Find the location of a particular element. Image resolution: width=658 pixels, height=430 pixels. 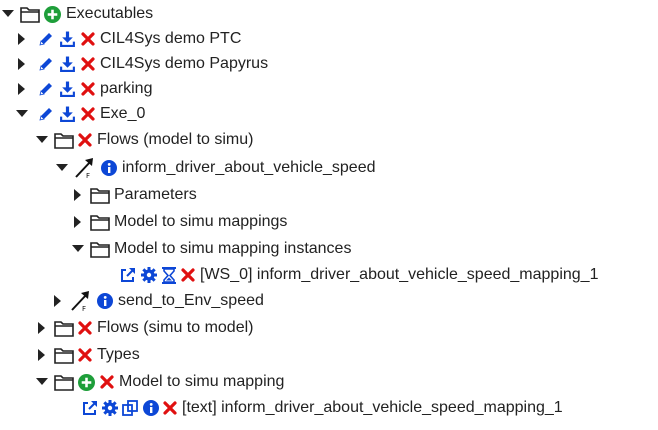

tree-label: Flows (simu to model) is located at coordinates (175, 328).